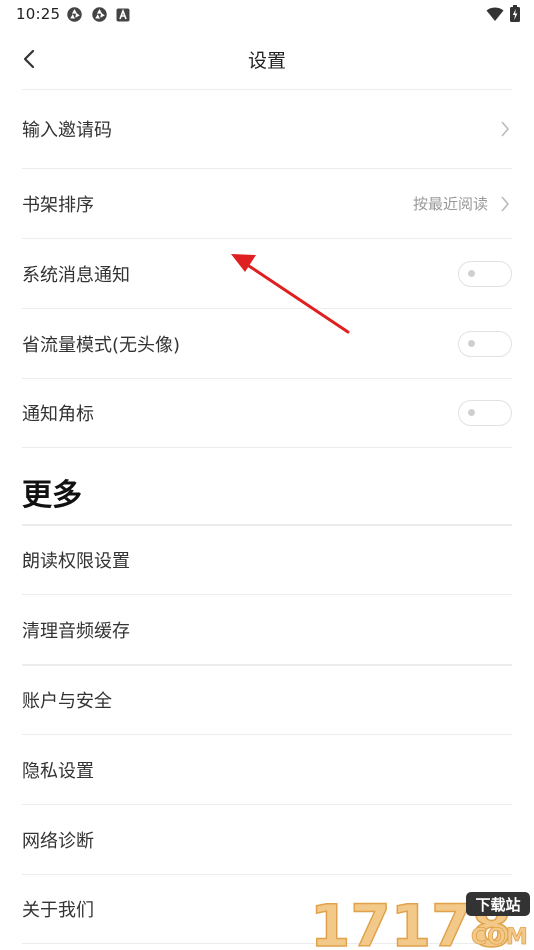  What do you see at coordinates (267, 769) in the screenshot?
I see `privacy-settings-row: 隐私设置` at bounding box center [267, 769].